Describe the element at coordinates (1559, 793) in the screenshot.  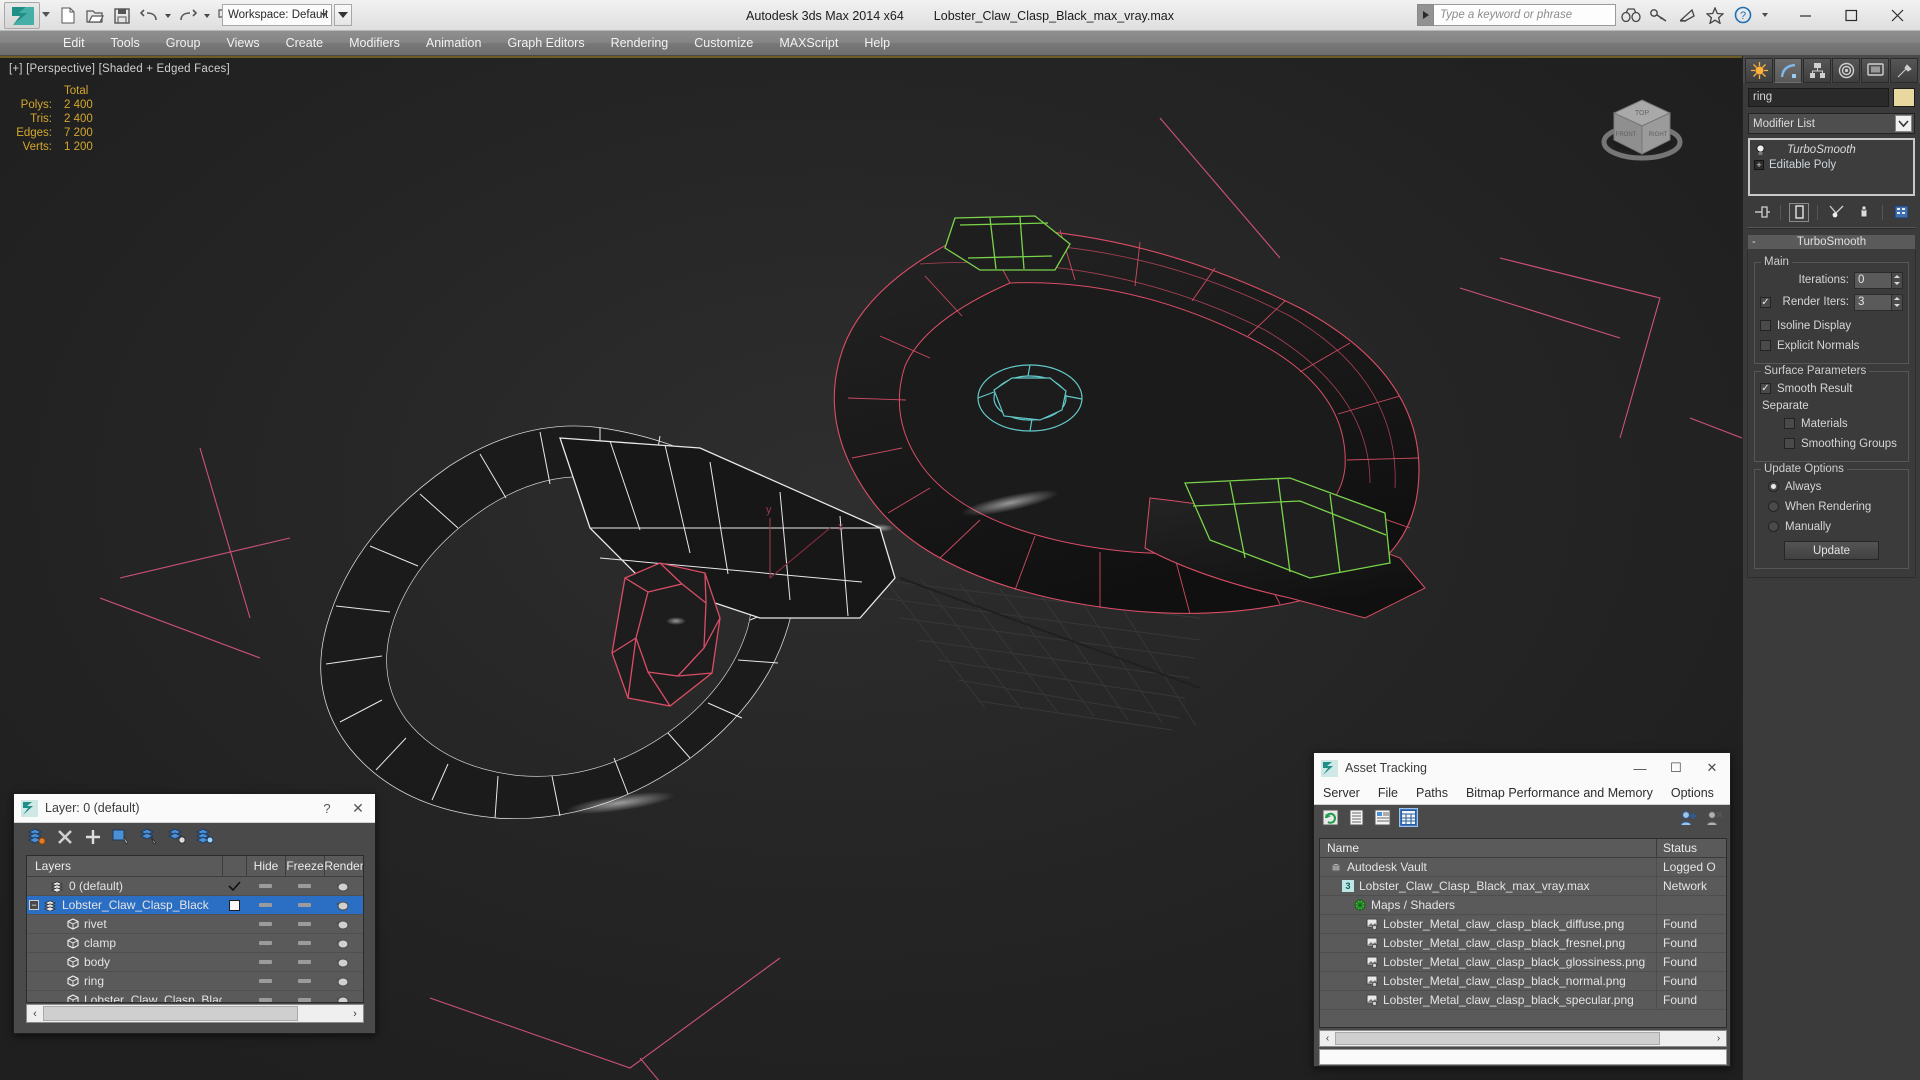
I see `menu-item-bitmap-performance: Bitmap Performance and Memory` at that location.